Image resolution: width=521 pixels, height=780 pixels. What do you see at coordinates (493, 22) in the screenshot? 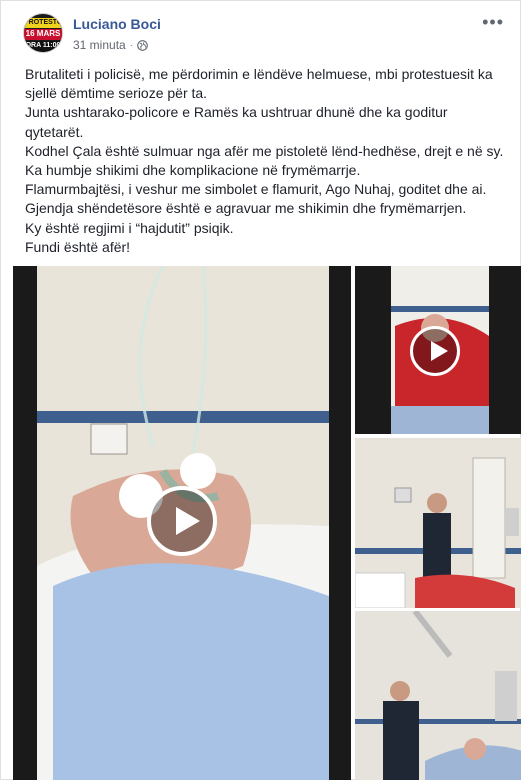
I see `ellipsis-icon: •••` at bounding box center [493, 22].